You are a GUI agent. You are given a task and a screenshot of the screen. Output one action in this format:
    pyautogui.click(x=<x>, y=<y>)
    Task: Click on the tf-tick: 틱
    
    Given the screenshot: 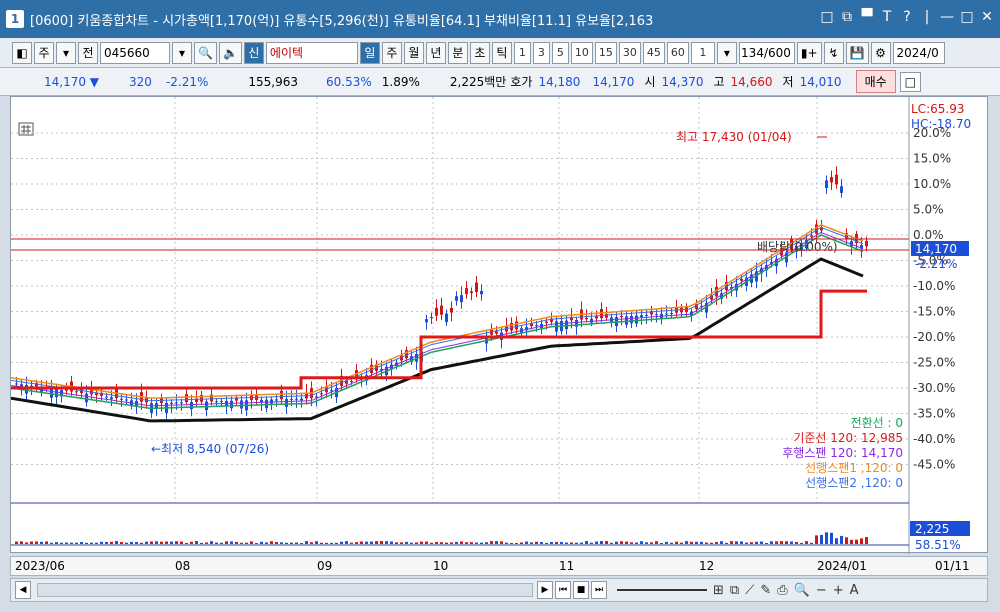 What is the action you would take?
    pyautogui.click(x=501, y=52)
    